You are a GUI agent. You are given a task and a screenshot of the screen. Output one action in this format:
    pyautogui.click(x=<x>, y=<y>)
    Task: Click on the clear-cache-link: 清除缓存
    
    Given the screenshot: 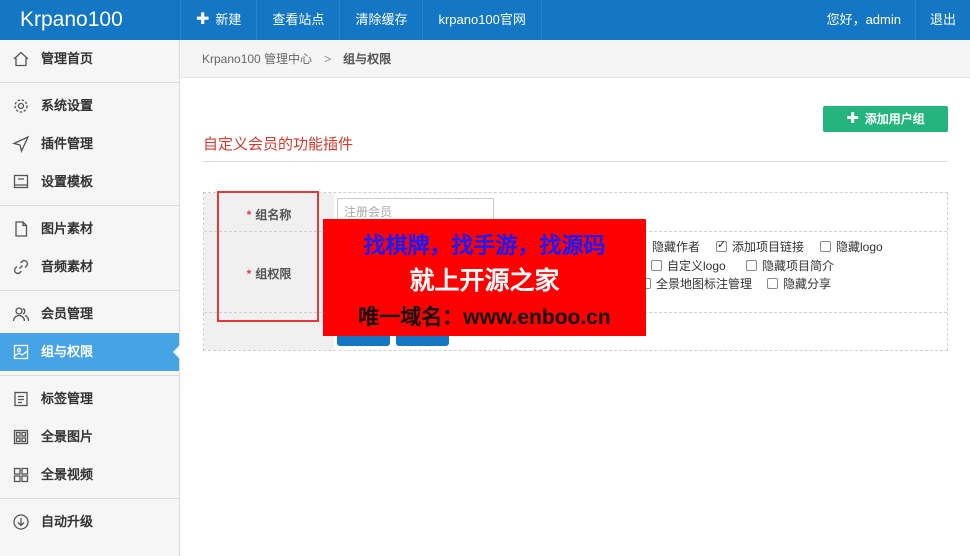 What is the action you would take?
    pyautogui.click(x=382, y=20)
    